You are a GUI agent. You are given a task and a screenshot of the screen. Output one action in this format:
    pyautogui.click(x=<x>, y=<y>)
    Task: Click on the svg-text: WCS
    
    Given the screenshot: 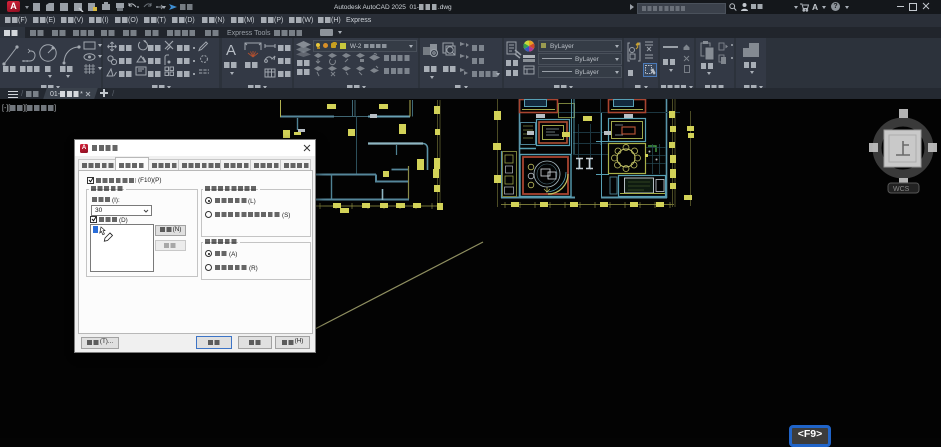 What is the action you would take?
    pyautogui.click(x=901, y=189)
    